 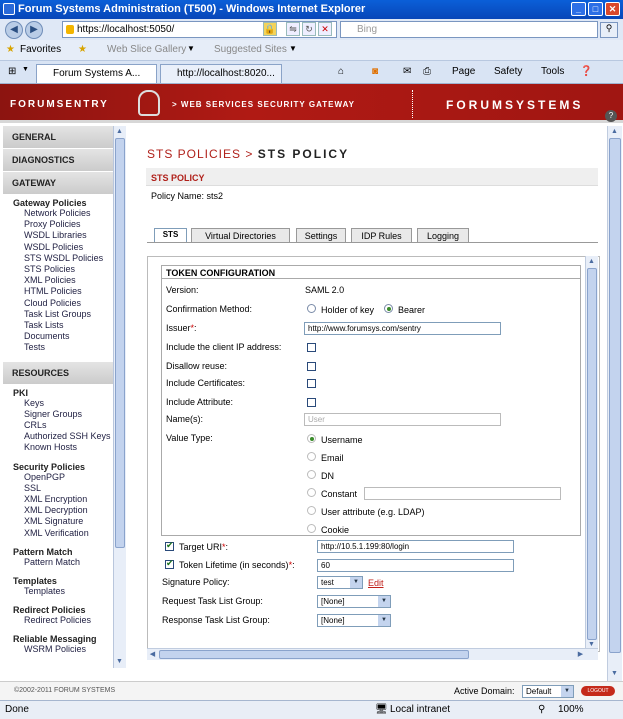 What do you see at coordinates (354, 620) in the screenshot?
I see `response-task-list-group-select: [None] ▼` at bounding box center [354, 620].